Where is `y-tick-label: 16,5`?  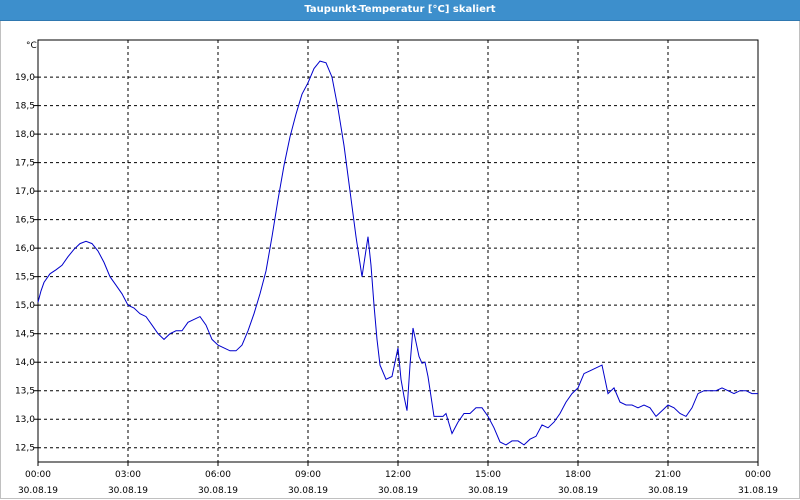
y-tick-label: 16,5 is located at coordinates (25, 221).